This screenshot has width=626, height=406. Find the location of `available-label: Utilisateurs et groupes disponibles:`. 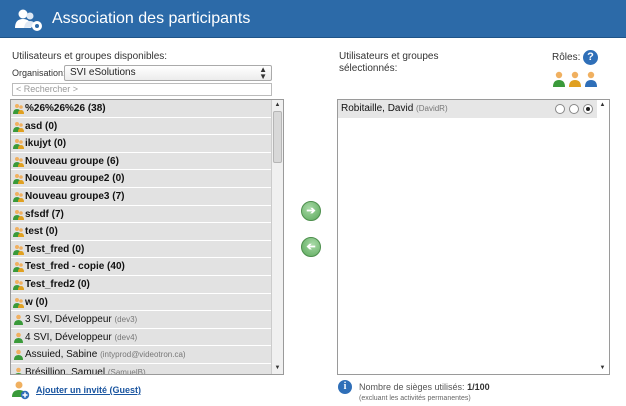

available-label: Utilisateurs et groupes disponibles: is located at coordinates (90, 56).